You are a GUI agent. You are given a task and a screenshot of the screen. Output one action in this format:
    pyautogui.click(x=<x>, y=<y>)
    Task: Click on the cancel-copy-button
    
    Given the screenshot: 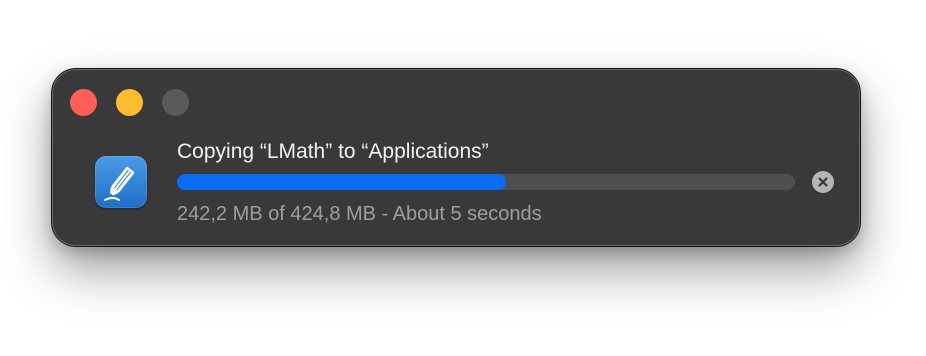 What is the action you would take?
    pyautogui.click(x=823, y=182)
    